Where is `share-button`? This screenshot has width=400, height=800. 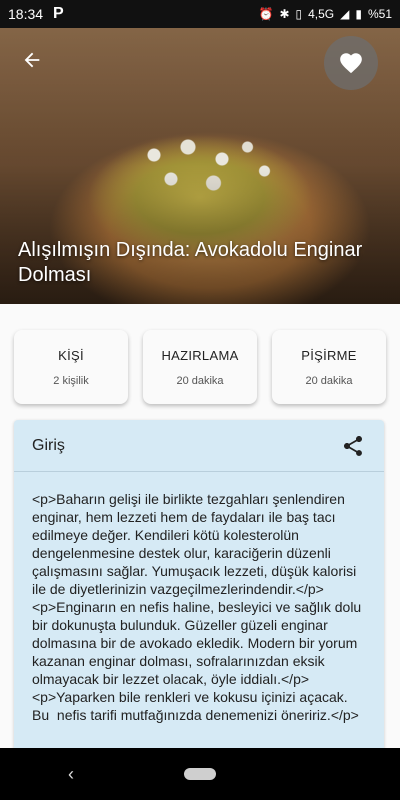
share-button is located at coordinates (353, 446).